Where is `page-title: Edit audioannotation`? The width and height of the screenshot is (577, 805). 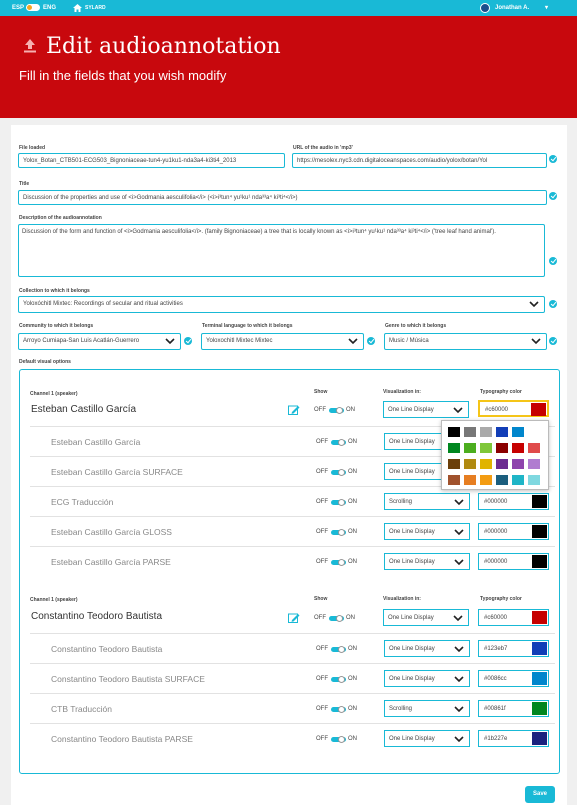 page-title: Edit audioannotation is located at coordinates (163, 46).